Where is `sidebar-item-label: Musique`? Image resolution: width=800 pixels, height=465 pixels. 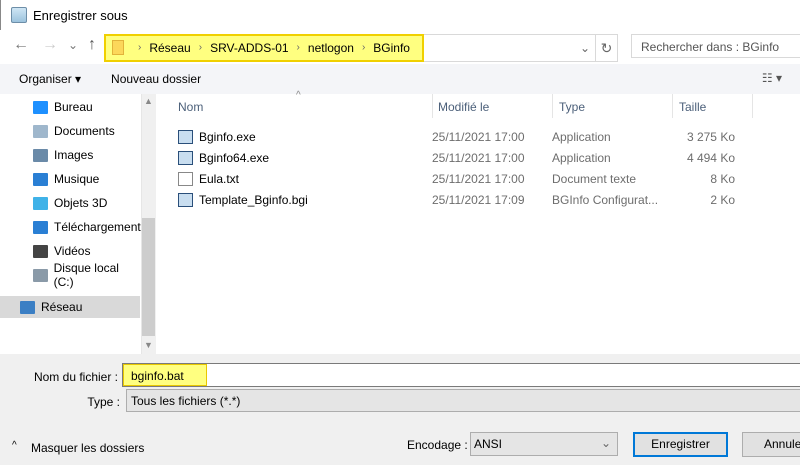
sidebar-item-label: Musique is located at coordinates (77, 179).